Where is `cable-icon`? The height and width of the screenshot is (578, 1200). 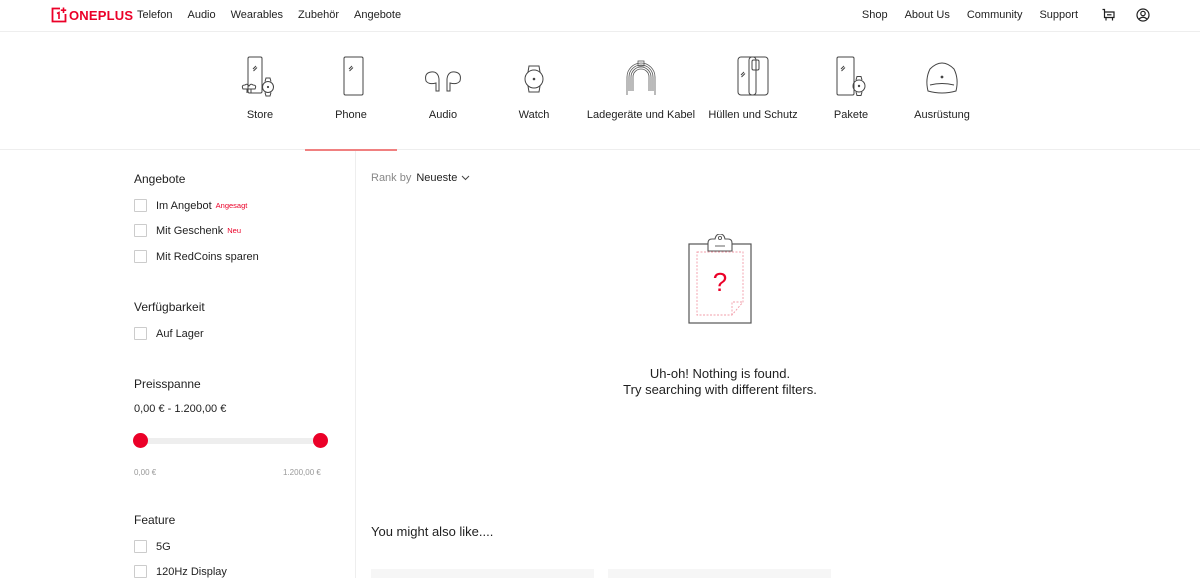 cable-icon is located at coordinates (641, 77).